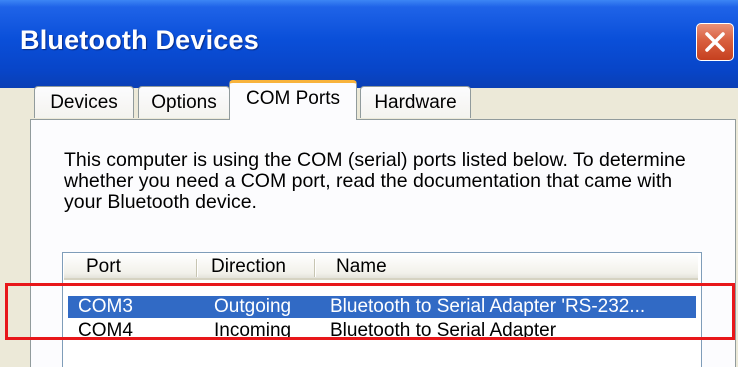 This screenshot has width=738, height=367. What do you see at coordinates (139, 40) in the screenshot?
I see `window-title: Bluetooth Devices` at bounding box center [139, 40].